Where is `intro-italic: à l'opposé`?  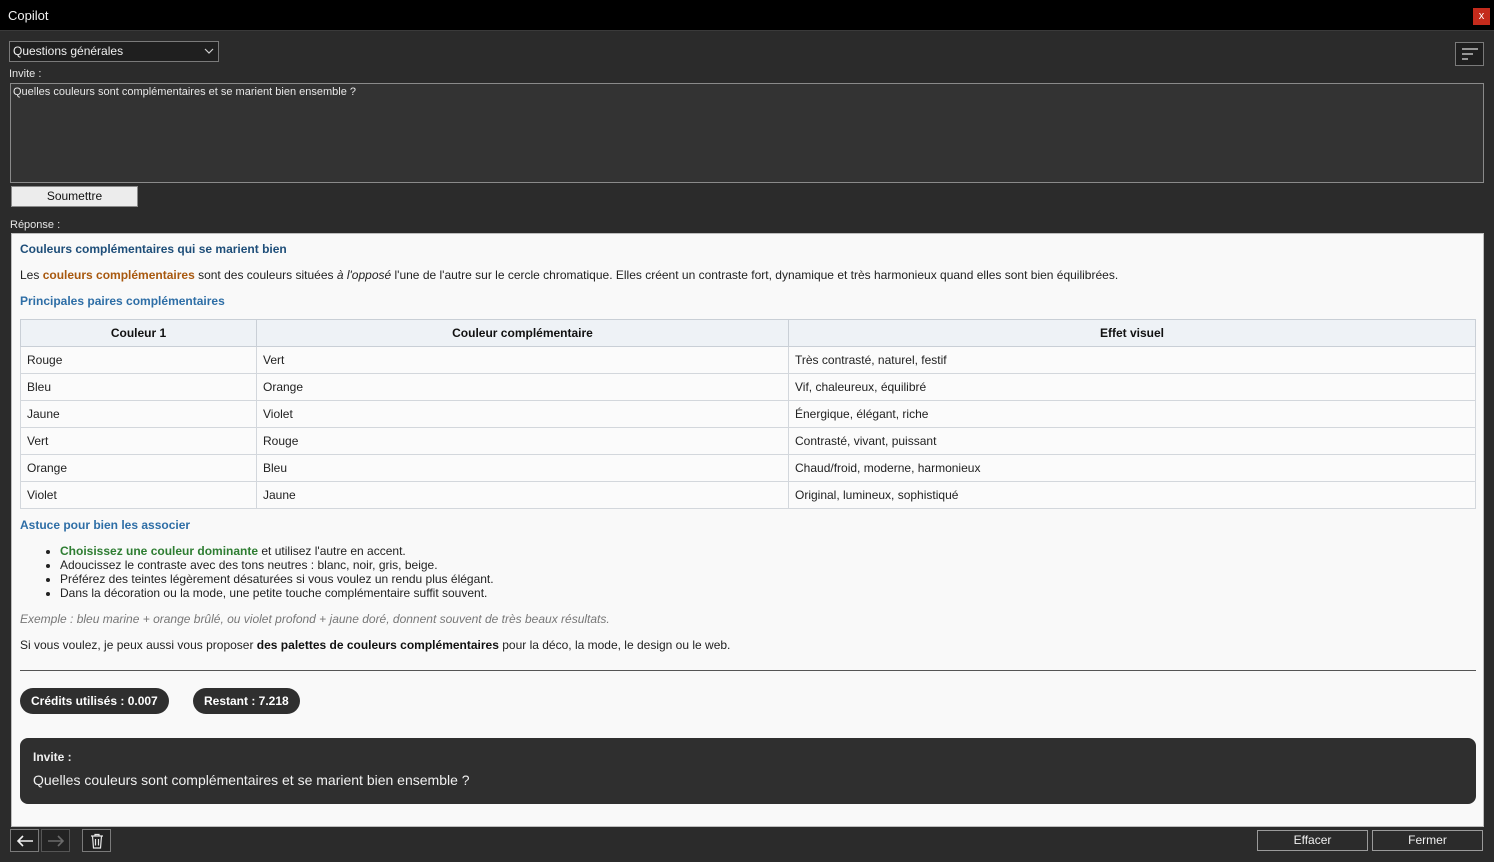 intro-italic: à l'opposé is located at coordinates (364, 275).